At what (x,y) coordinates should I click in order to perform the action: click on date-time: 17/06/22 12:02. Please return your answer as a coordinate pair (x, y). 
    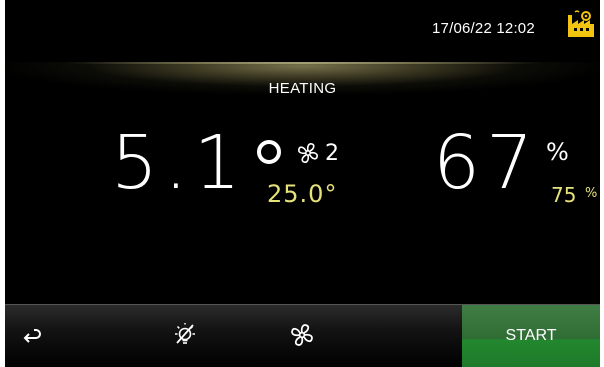
    Looking at the image, I should click on (483, 28).